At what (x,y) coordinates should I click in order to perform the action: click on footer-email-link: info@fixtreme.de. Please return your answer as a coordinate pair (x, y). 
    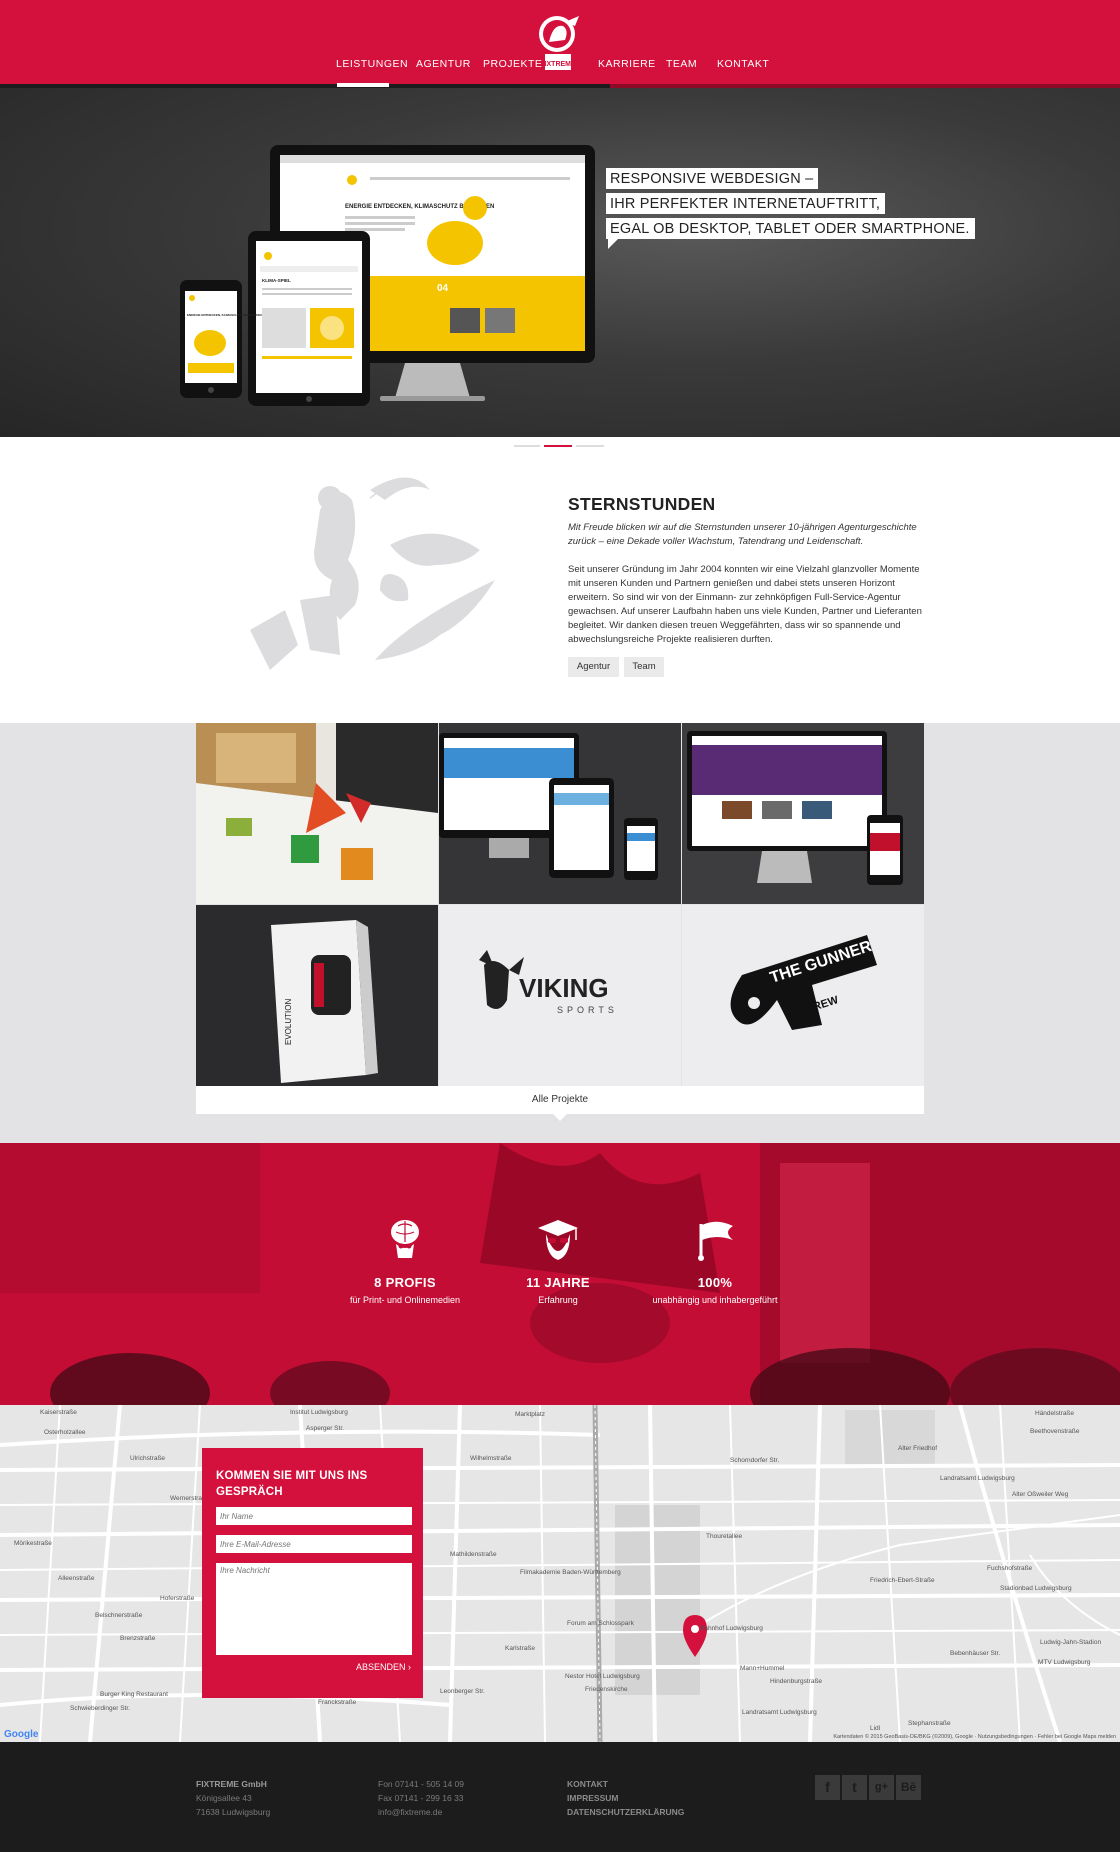
    Looking at the image, I should click on (410, 1812).